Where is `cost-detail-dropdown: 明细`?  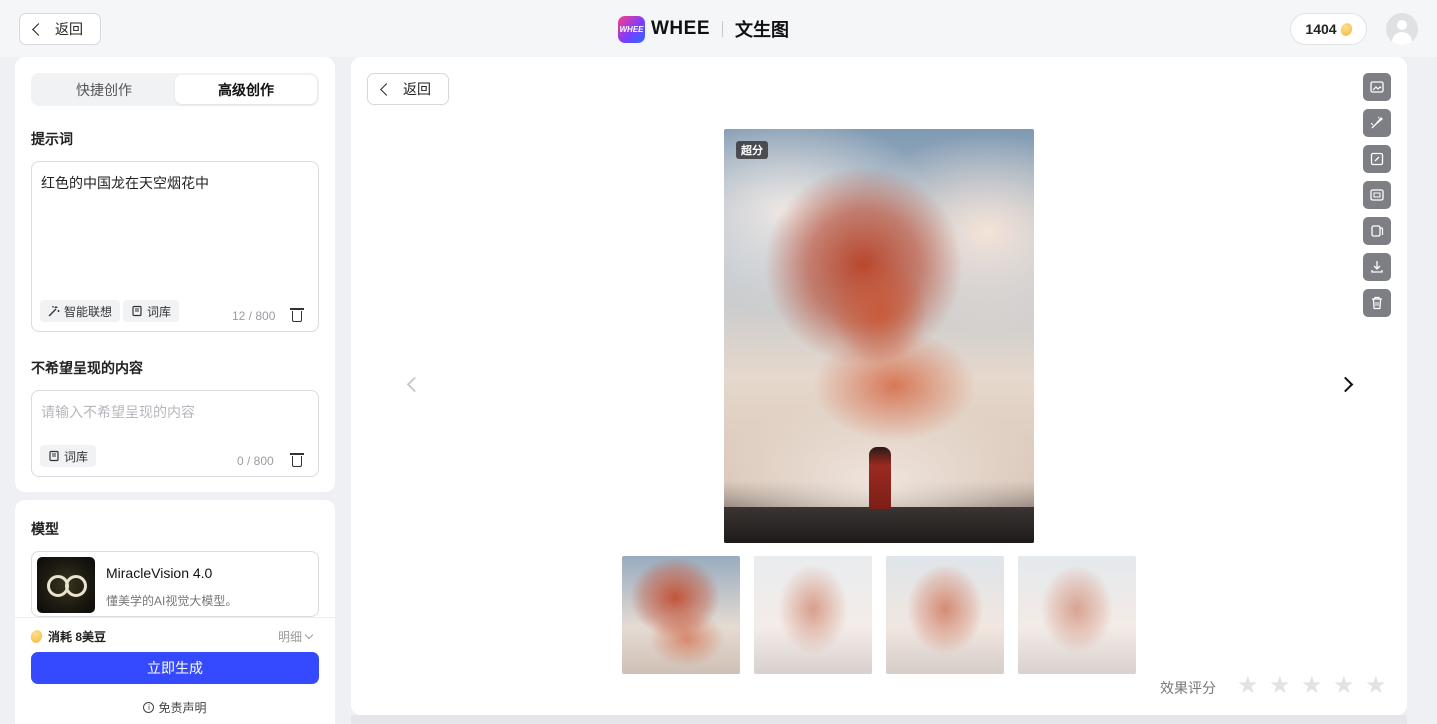 cost-detail-dropdown: 明细 is located at coordinates (296, 636).